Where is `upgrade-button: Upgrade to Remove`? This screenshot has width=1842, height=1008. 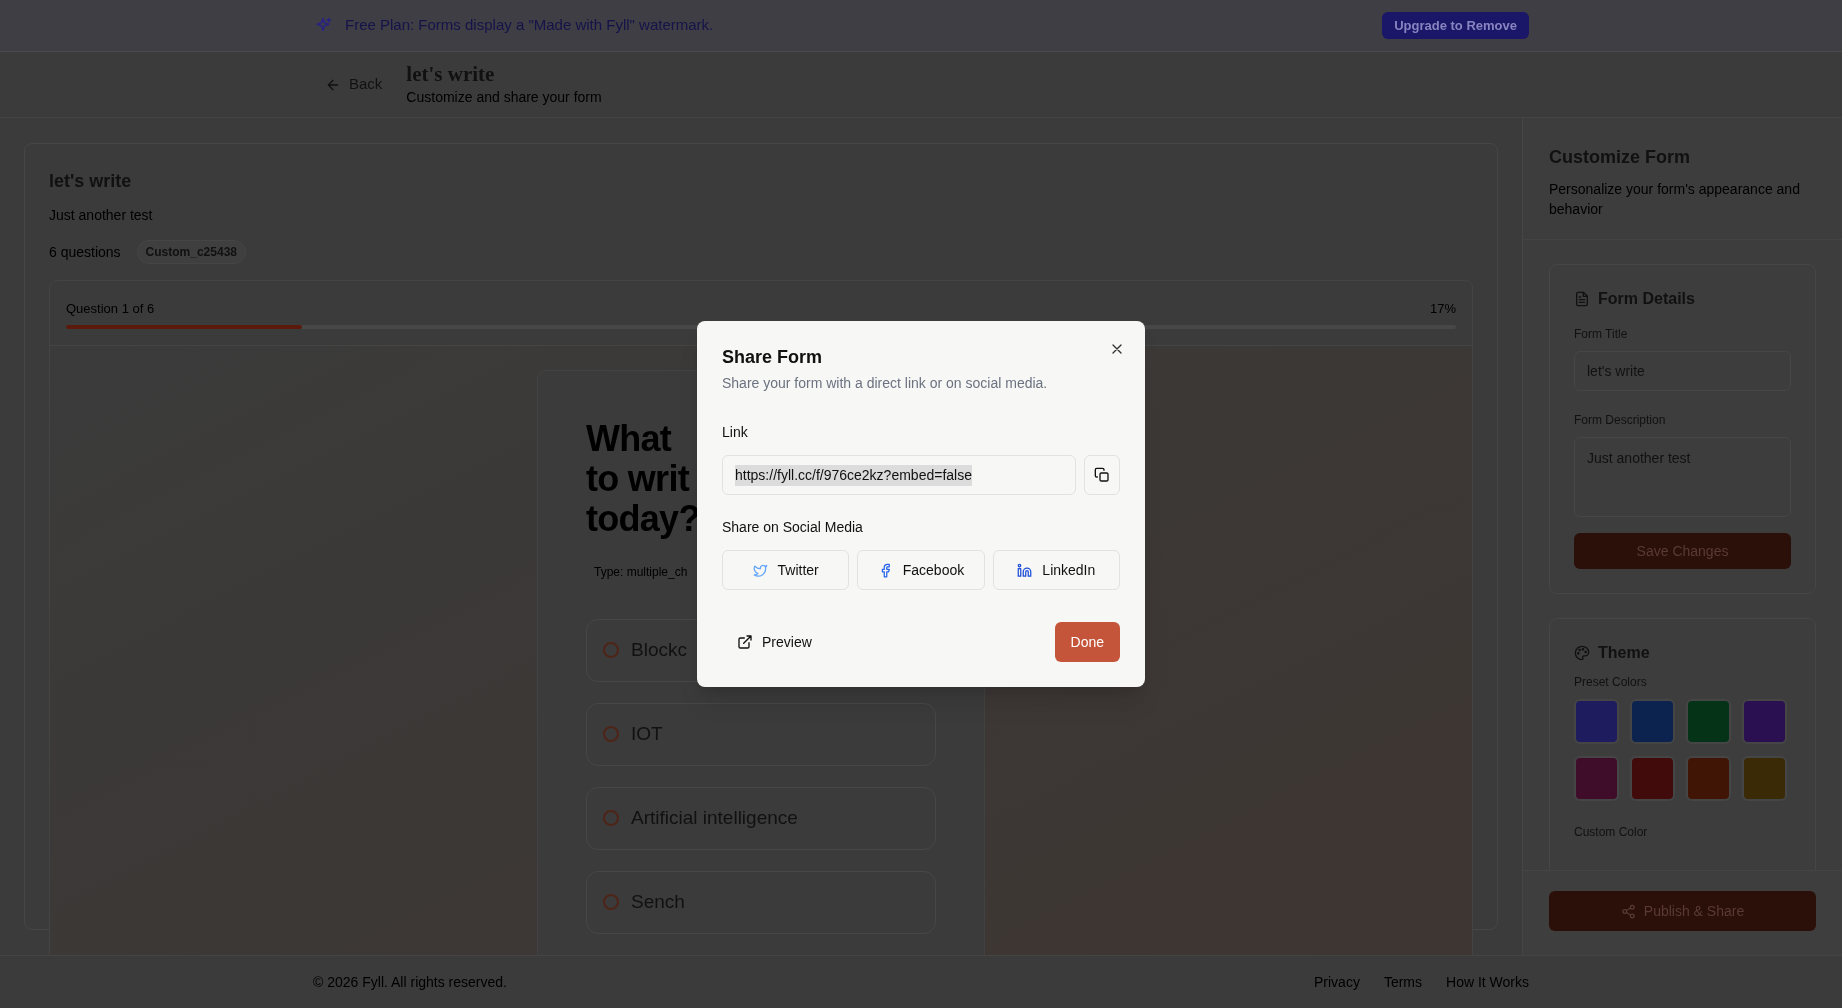
upgrade-button: Upgrade to Remove is located at coordinates (1455, 25).